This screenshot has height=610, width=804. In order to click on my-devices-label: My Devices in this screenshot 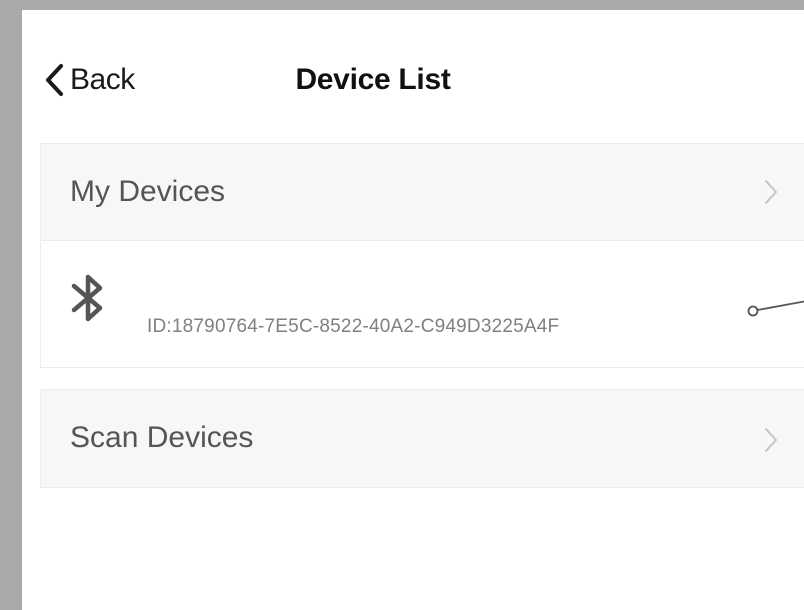, I will do `click(148, 191)`.